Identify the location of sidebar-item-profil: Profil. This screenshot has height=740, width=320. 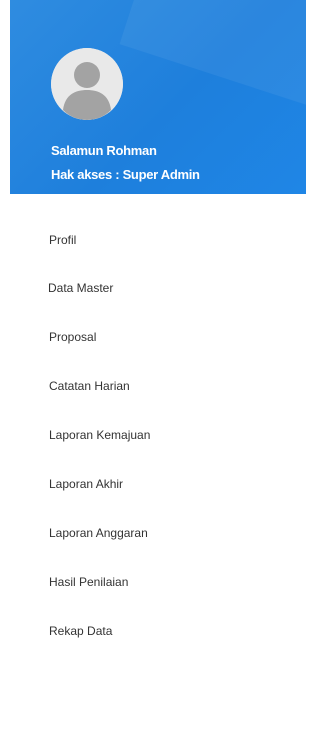
(62, 240).